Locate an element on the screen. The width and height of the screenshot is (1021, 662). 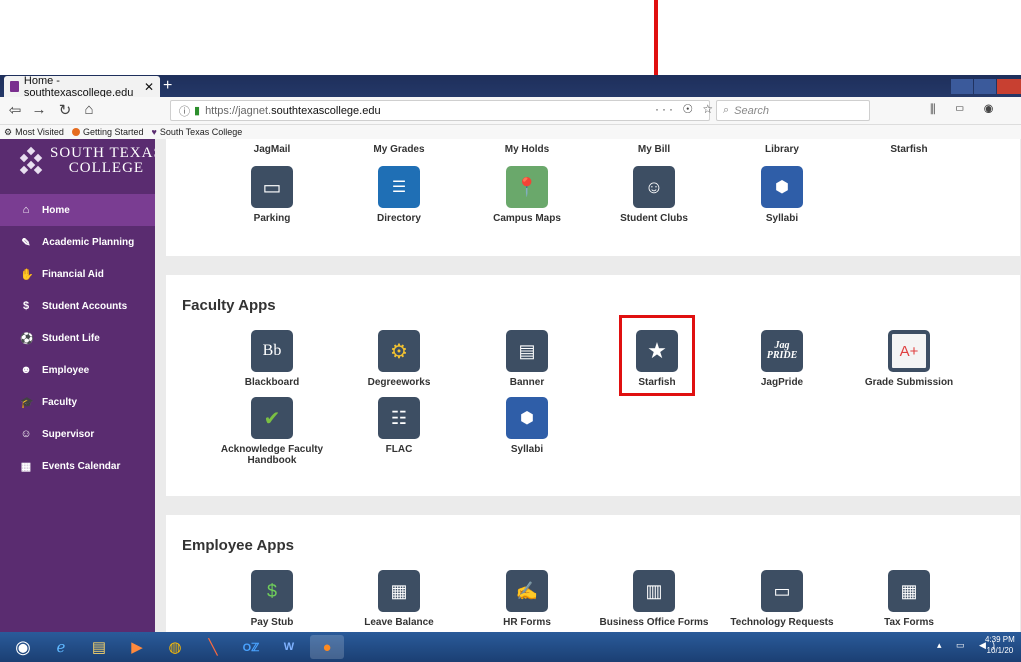
sidebar-item-events-calendar: ▦ Events Calendar is located at coordinates (77, 466).